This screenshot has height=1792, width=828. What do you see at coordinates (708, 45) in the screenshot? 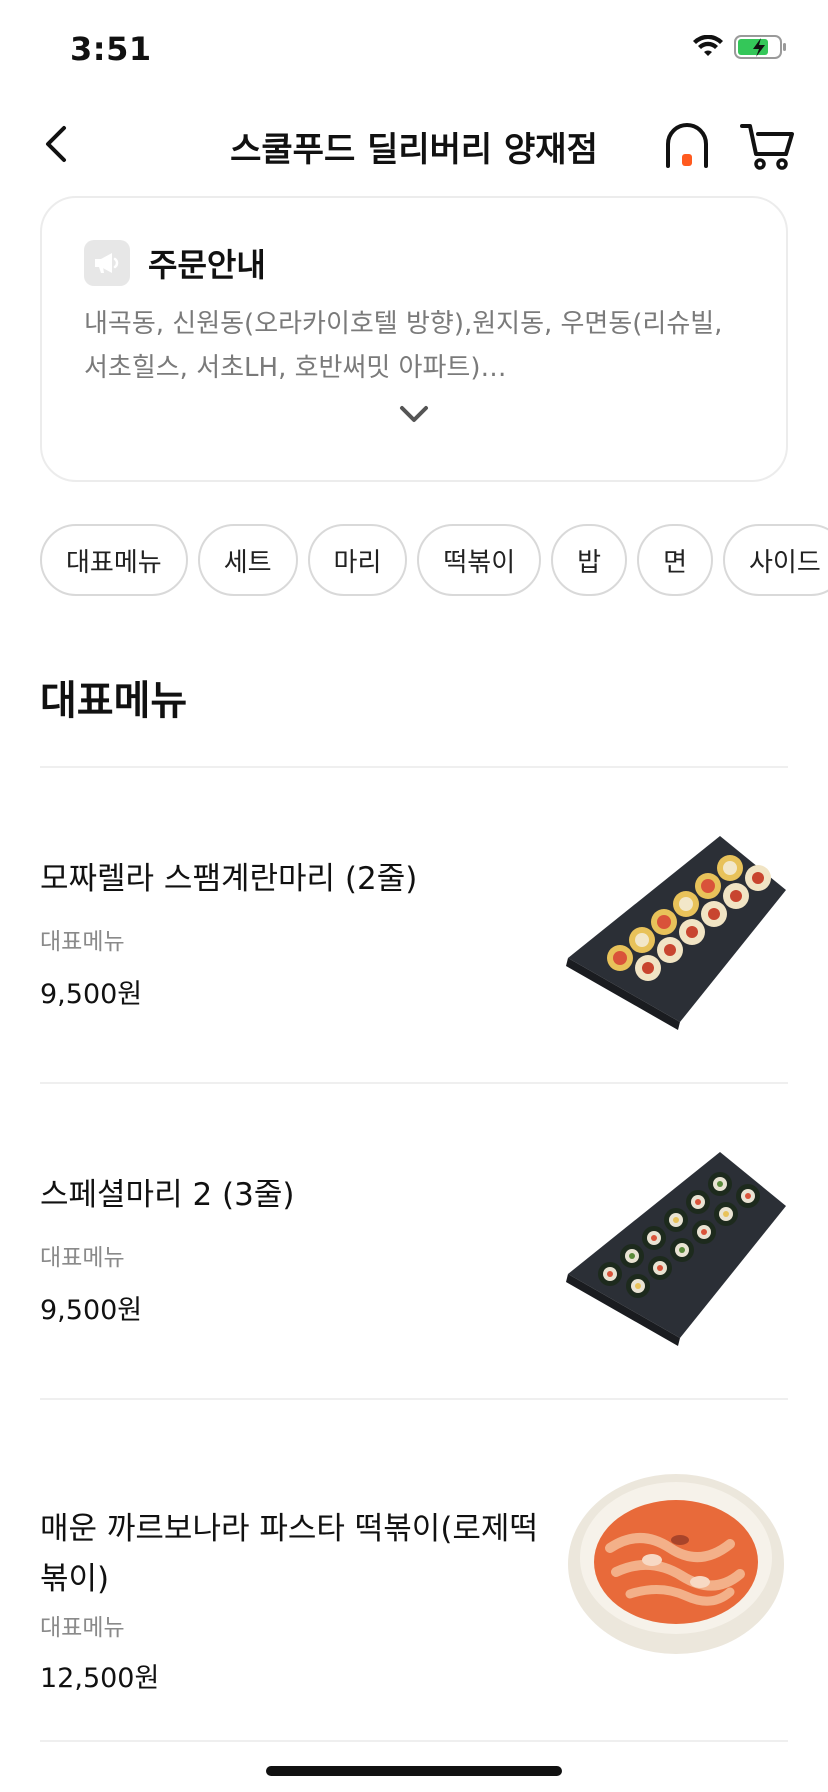
I see `wifi-icon` at bounding box center [708, 45].